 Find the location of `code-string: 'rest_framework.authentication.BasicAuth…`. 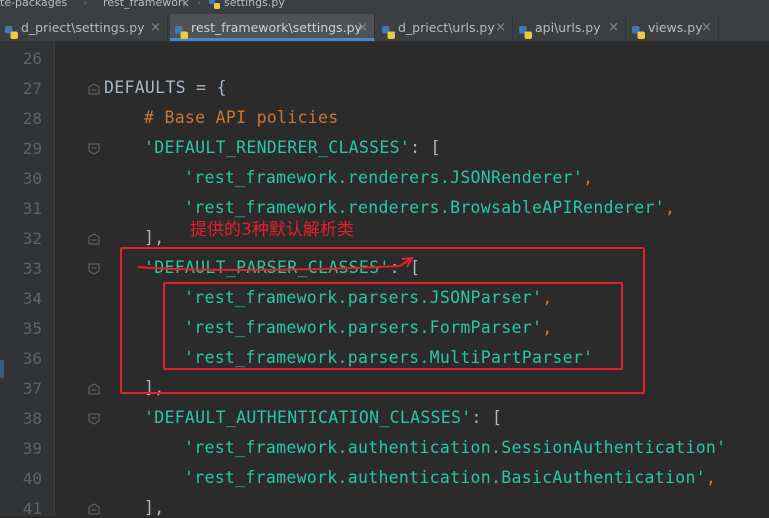

code-string: 'rest_framework.authentication.BasicAuth… is located at coordinates (445, 477).